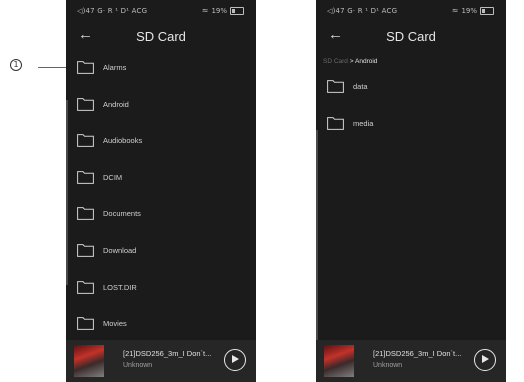 Image resolution: width=524 pixels, height=382 pixels. I want to click on folder-row: Audiobooks, so click(161, 143).